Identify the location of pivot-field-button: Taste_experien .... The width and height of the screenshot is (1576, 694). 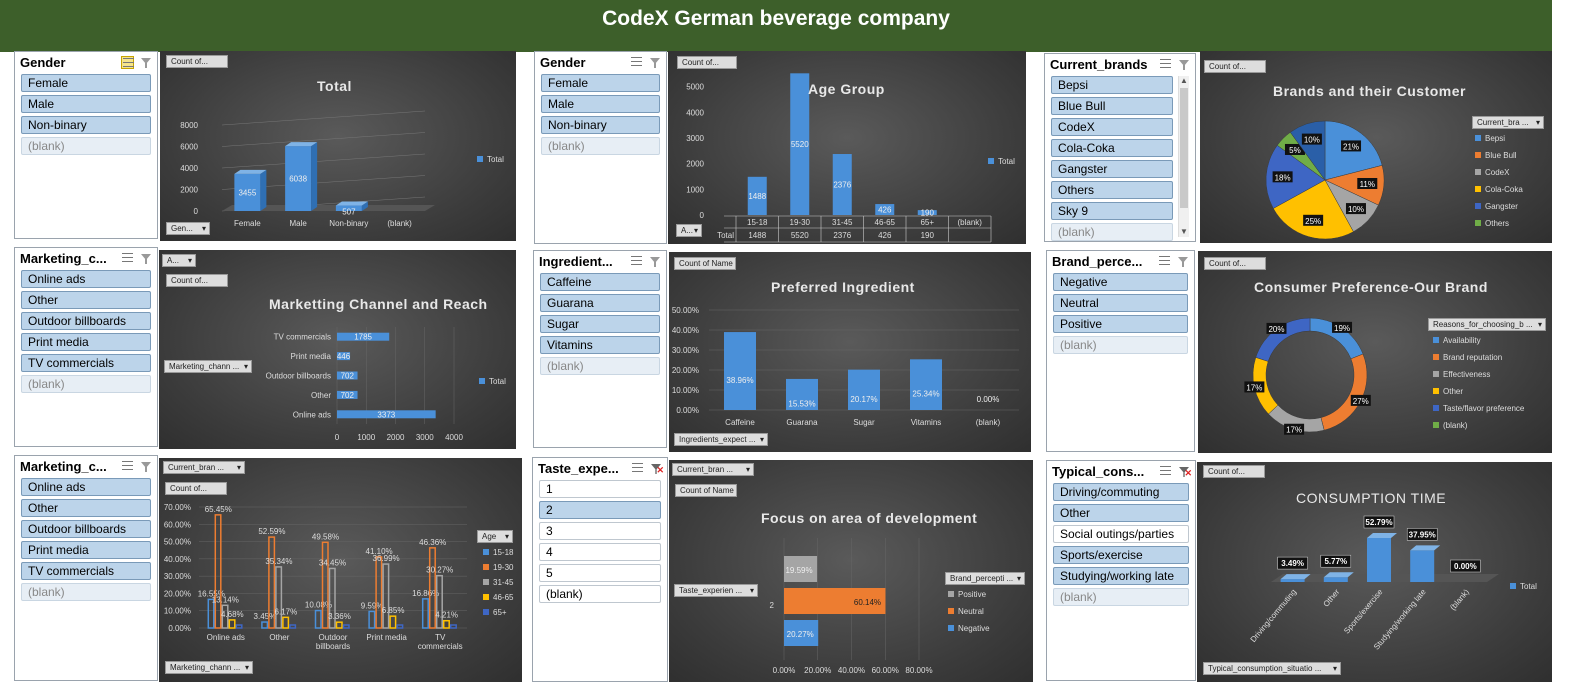
(716, 590).